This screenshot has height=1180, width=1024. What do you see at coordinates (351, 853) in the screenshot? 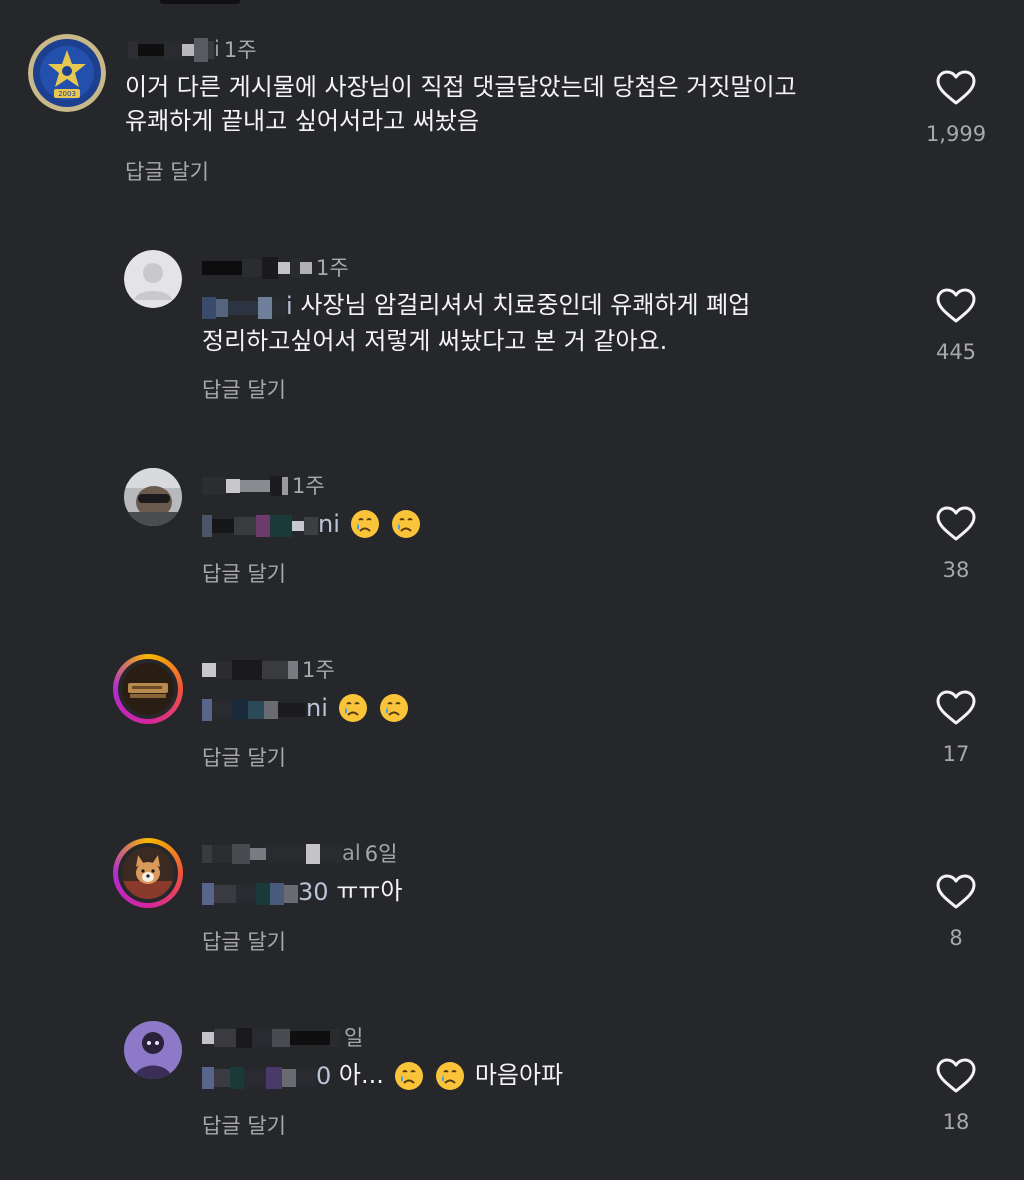
I see `username-fragment: al` at bounding box center [351, 853].